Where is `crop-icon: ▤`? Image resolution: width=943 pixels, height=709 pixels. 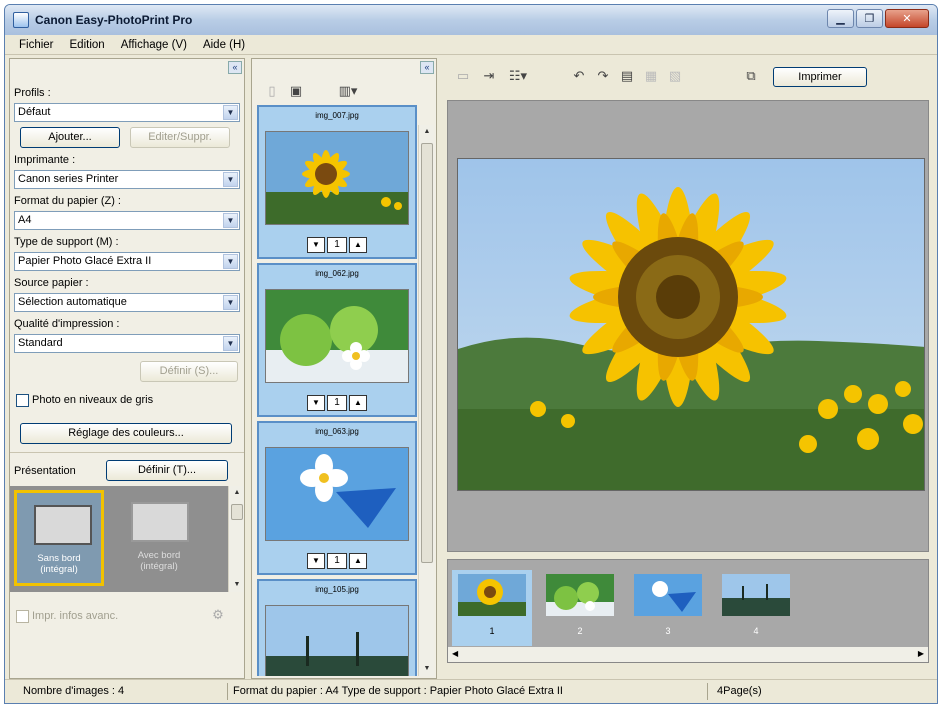 crop-icon: ▤ is located at coordinates (627, 76).